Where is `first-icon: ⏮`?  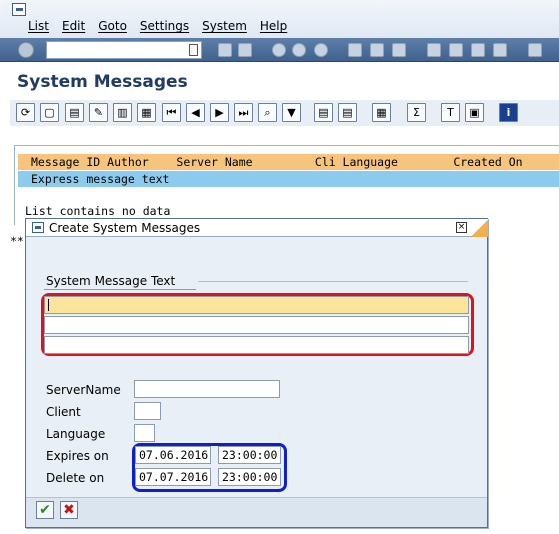 first-icon: ⏮ is located at coordinates (171, 112).